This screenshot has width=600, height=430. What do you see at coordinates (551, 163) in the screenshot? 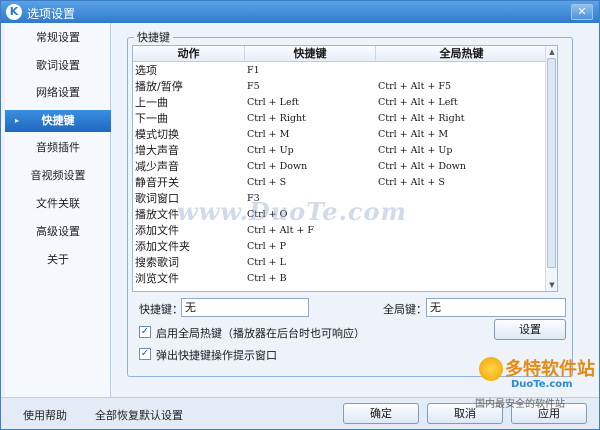
I see `scrollbar-thumb` at bounding box center [551, 163].